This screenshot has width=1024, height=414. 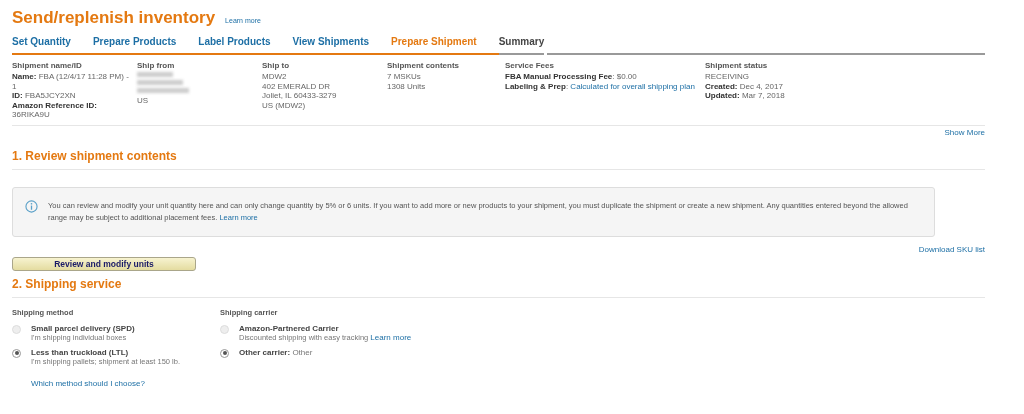 What do you see at coordinates (80, 352) in the screenshot?
I see `option-label: Less than truckload (LTL)` at bounding box center [80, 352].